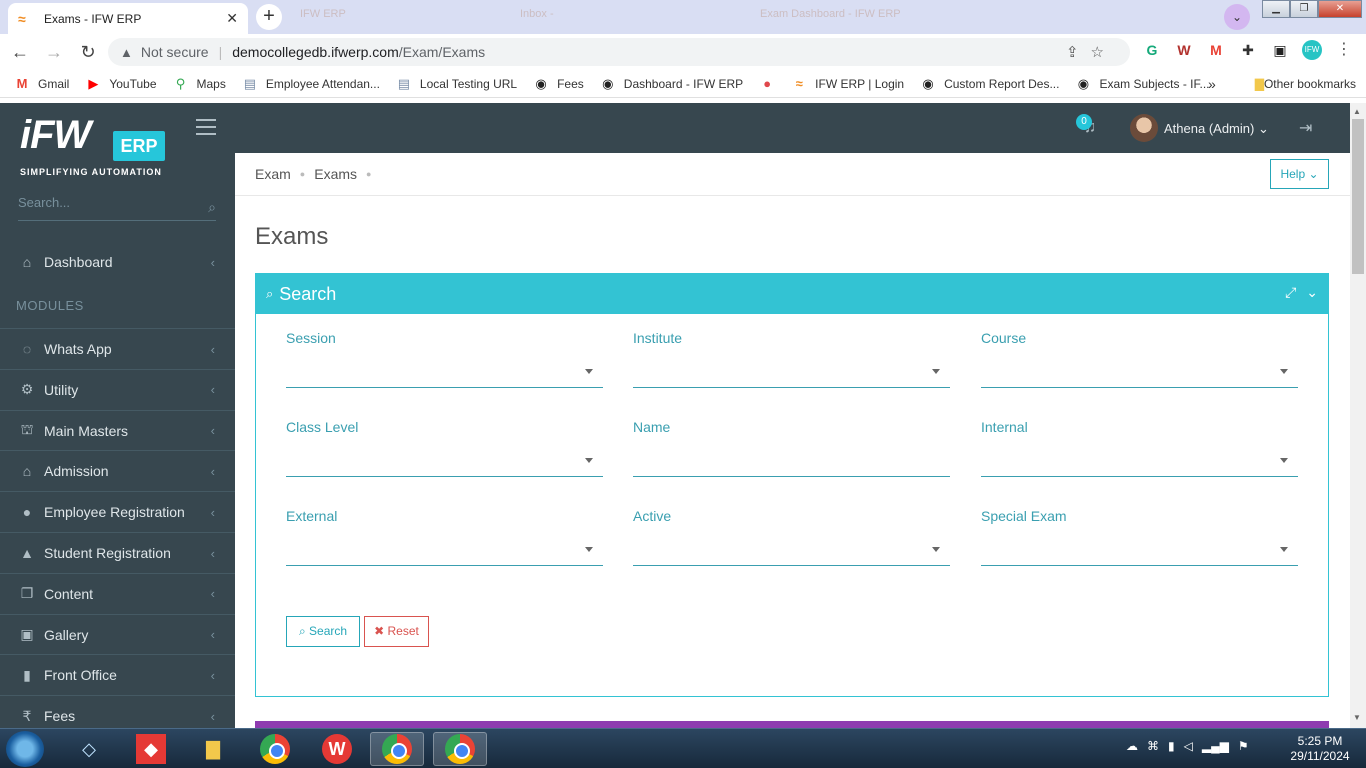 The height and width of the screenshot is (768, 1366). I want to click on tab-background: IFW ERP, so click(323, 17).